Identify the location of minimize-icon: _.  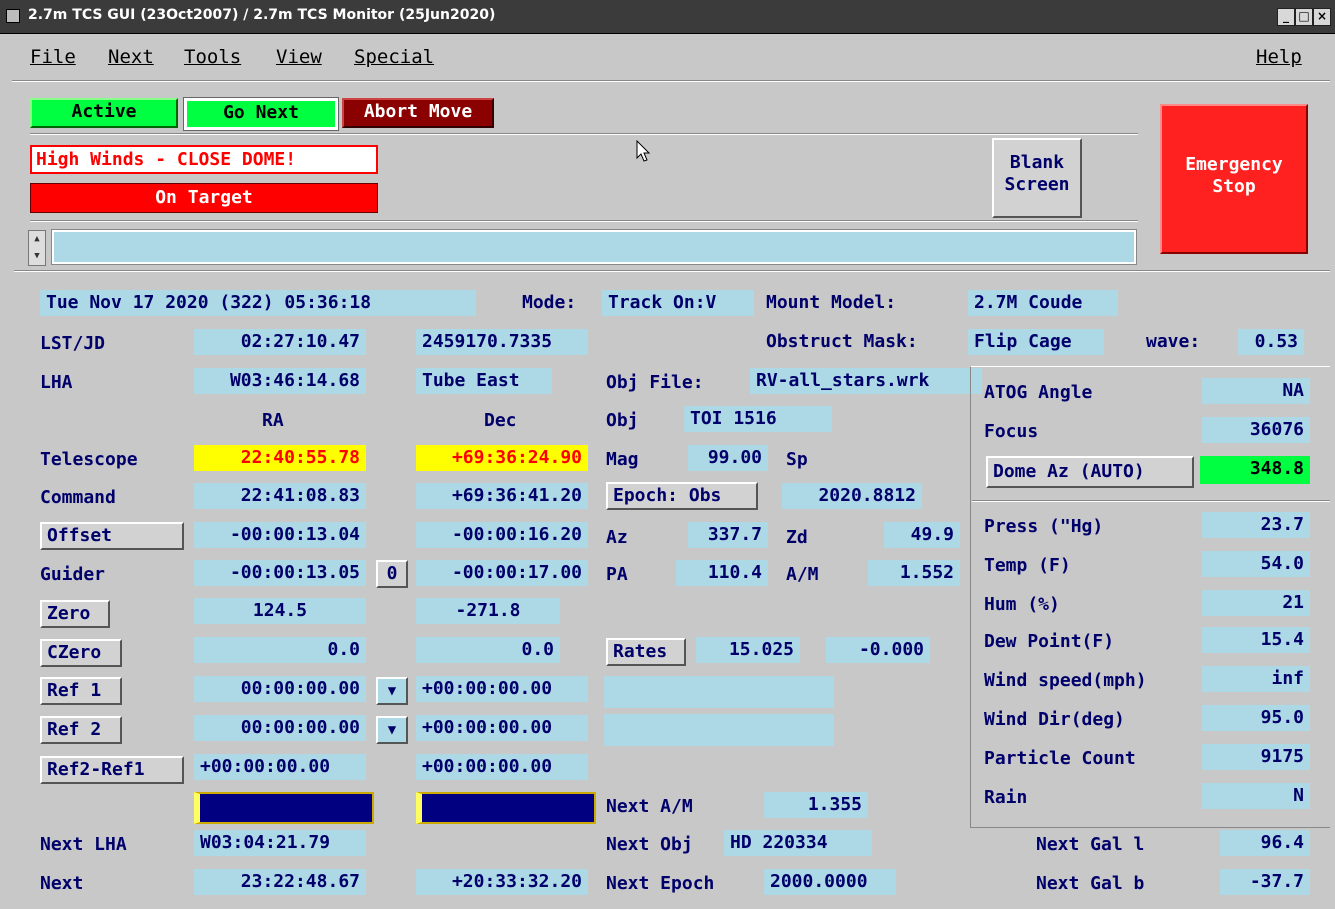
(1286, 17).